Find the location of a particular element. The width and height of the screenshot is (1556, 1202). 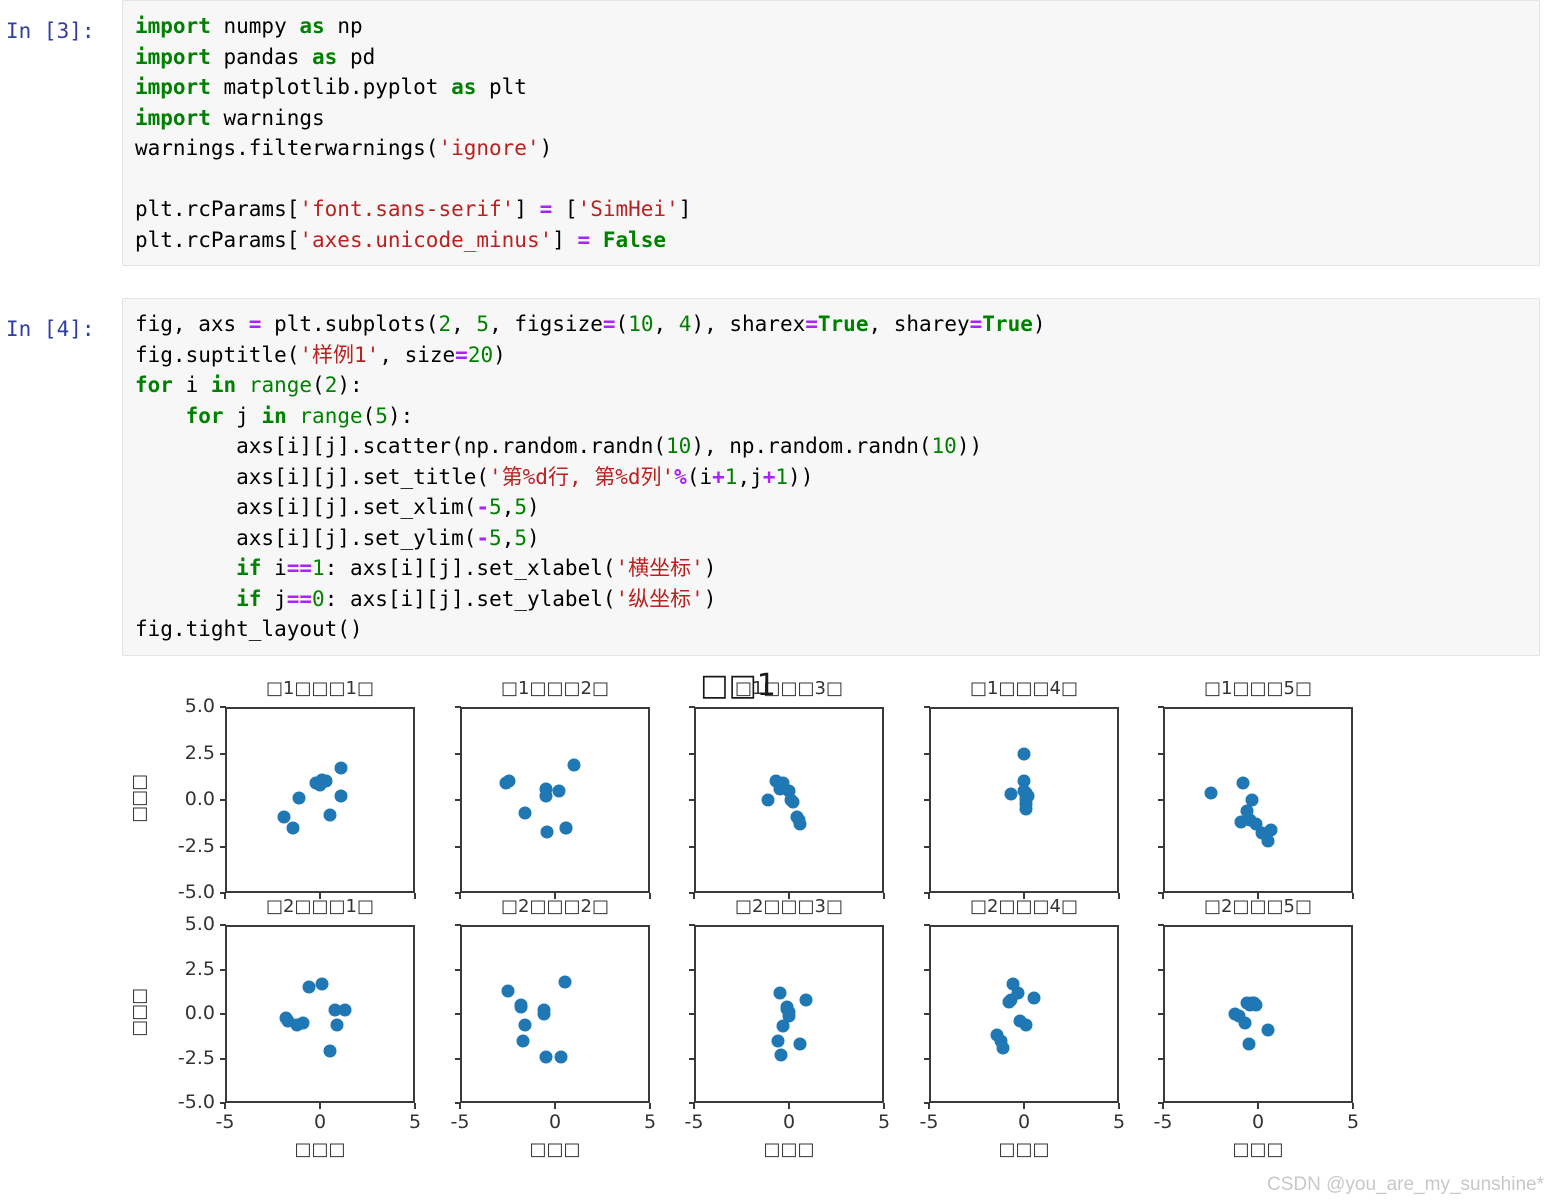

y-tick-label: 2.5 is located at coordinates (199, 968).